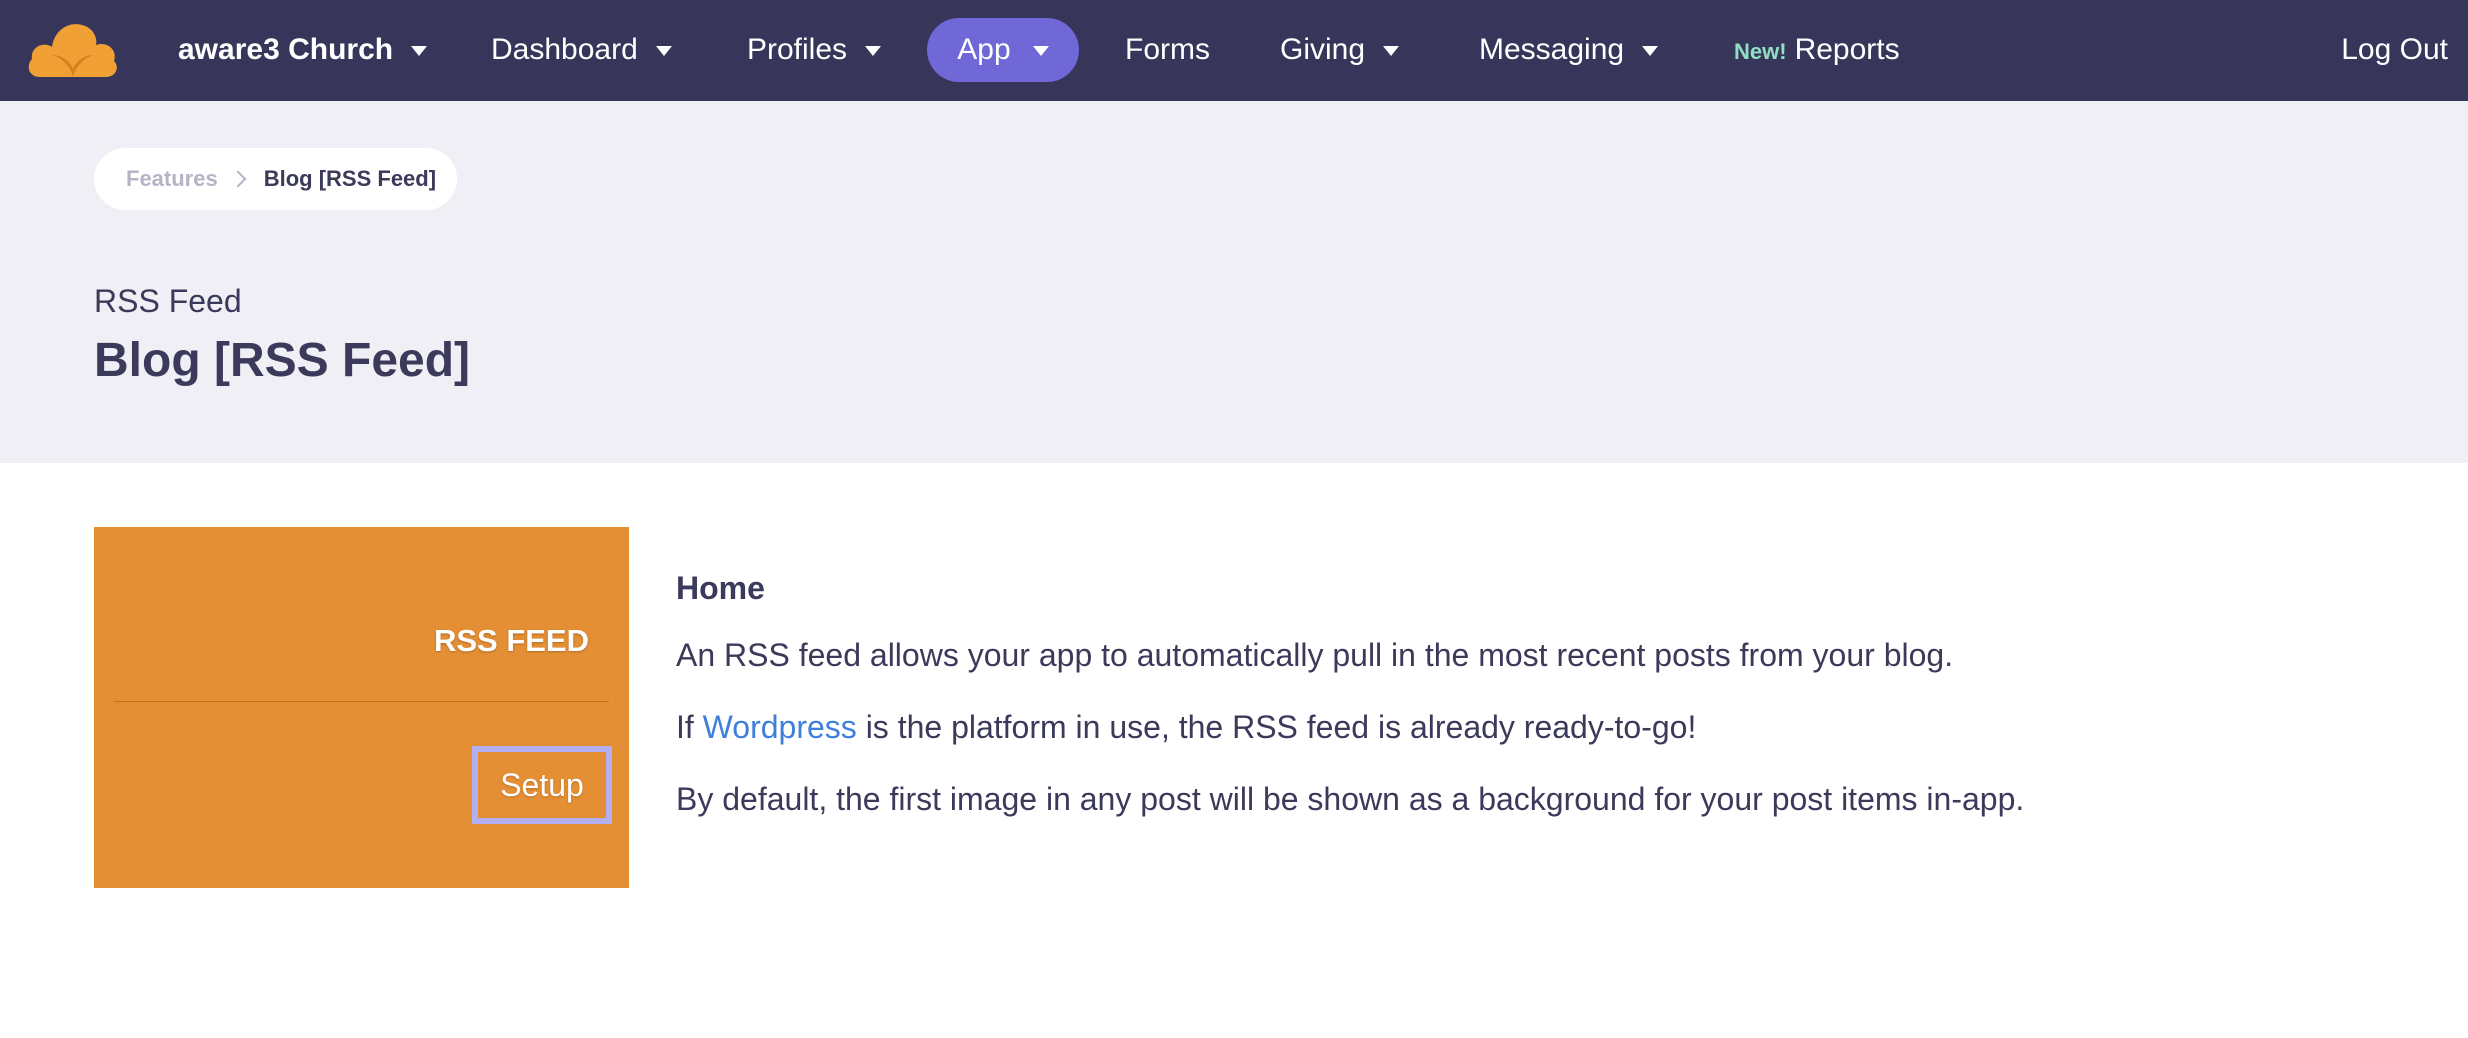 This screenshot has height=1038, width=2468. Describe the element at coordinates (1323, 49) in the screenshot. I see `nav-giving-label: Giving` at that location.